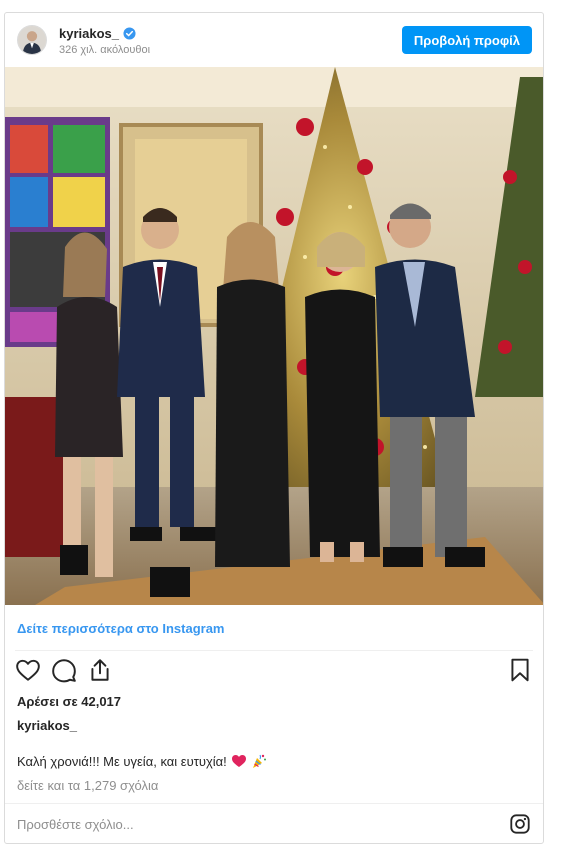  What do you see at coordinates (32, 40) in the screenshot?
I see `avatar` at bounding box center [32, 40].